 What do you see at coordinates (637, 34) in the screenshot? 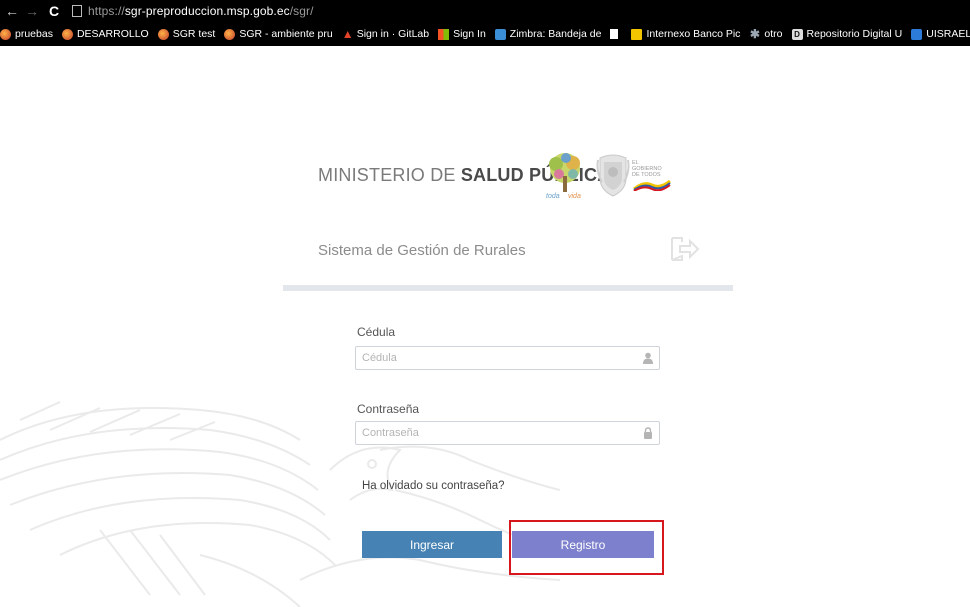
I see `yellow-icon` at bounding box center [637, 34].